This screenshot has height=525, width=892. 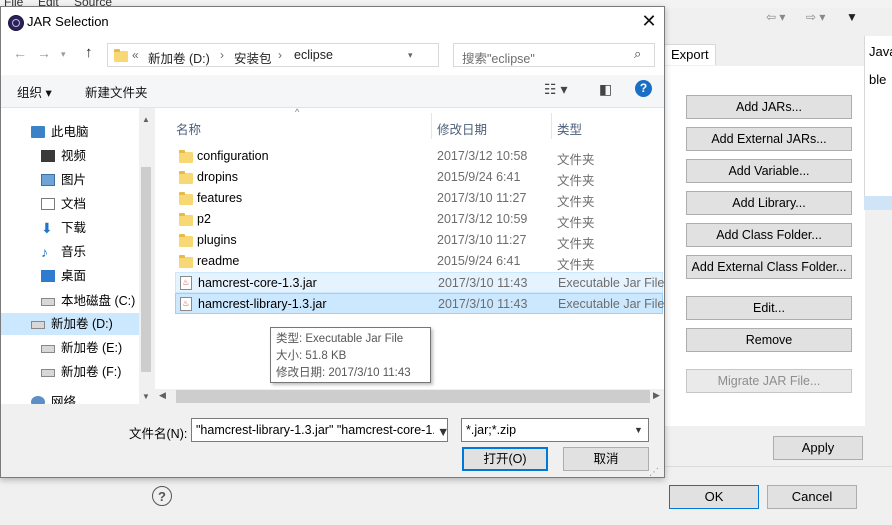 What do you see at coordinates (714, 497) in the screenshot?
I see `ok-button: OK` at bounding box center [714, 497].